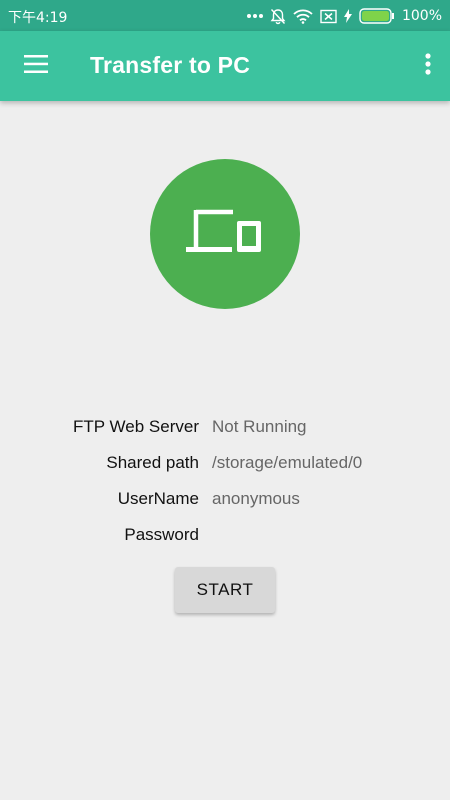 Image resolution: width=450 pixels, height=800 pixels. I want to click on transfer-hero, so click(225, 234).